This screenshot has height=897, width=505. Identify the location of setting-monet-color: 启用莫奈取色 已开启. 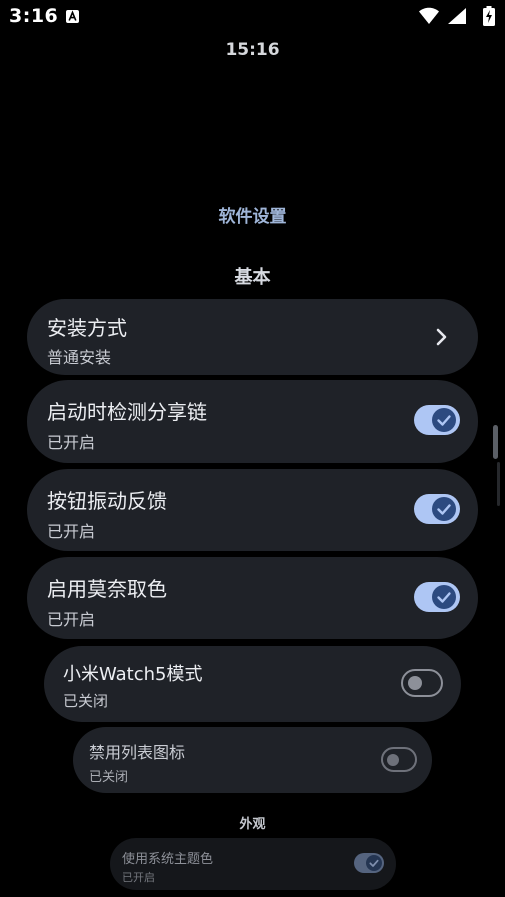
(252, 598).